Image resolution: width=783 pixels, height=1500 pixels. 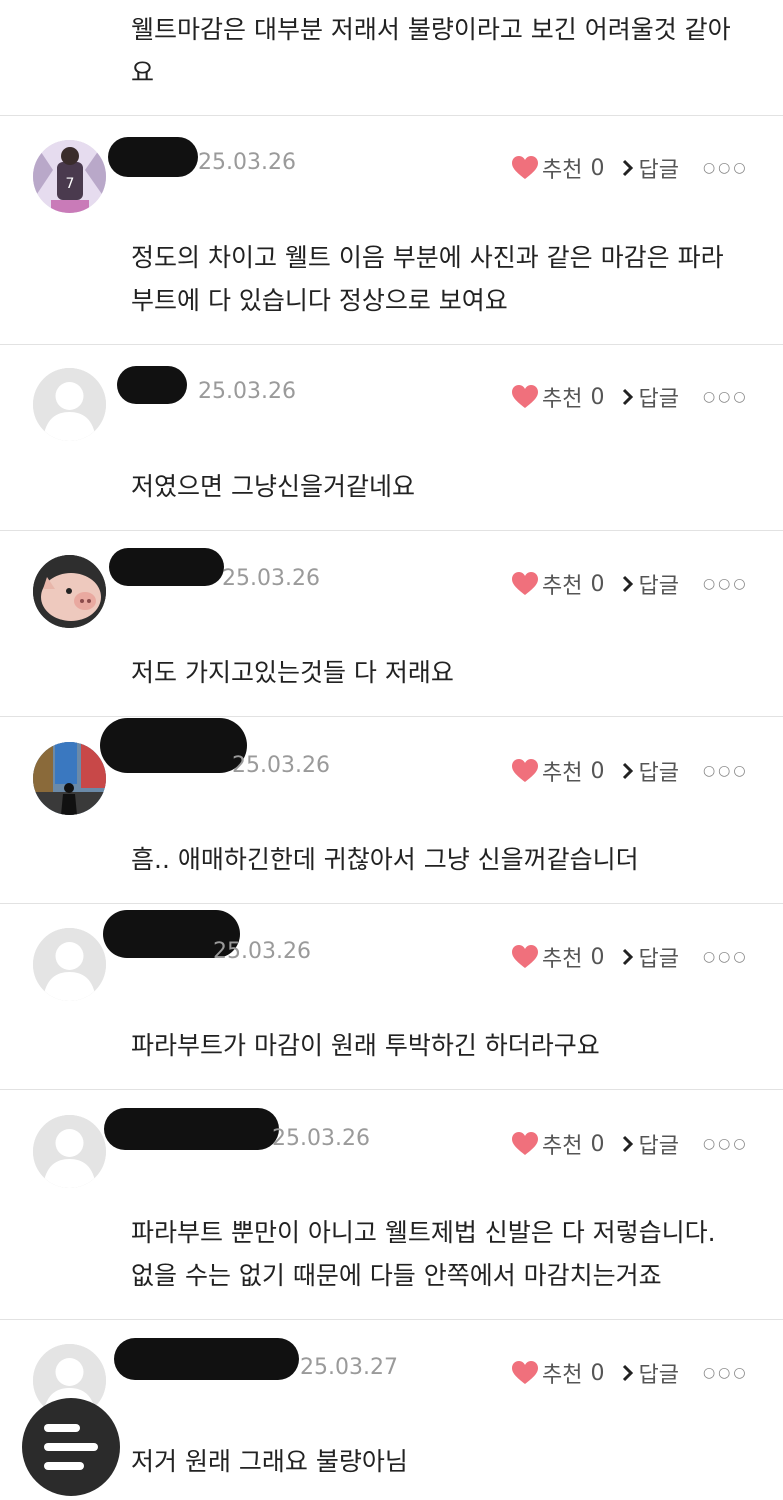 What do you see at coordinates (71, 1447) in the screenshot?
I see `floating-menu-button` at bounding box center [71, 1447].